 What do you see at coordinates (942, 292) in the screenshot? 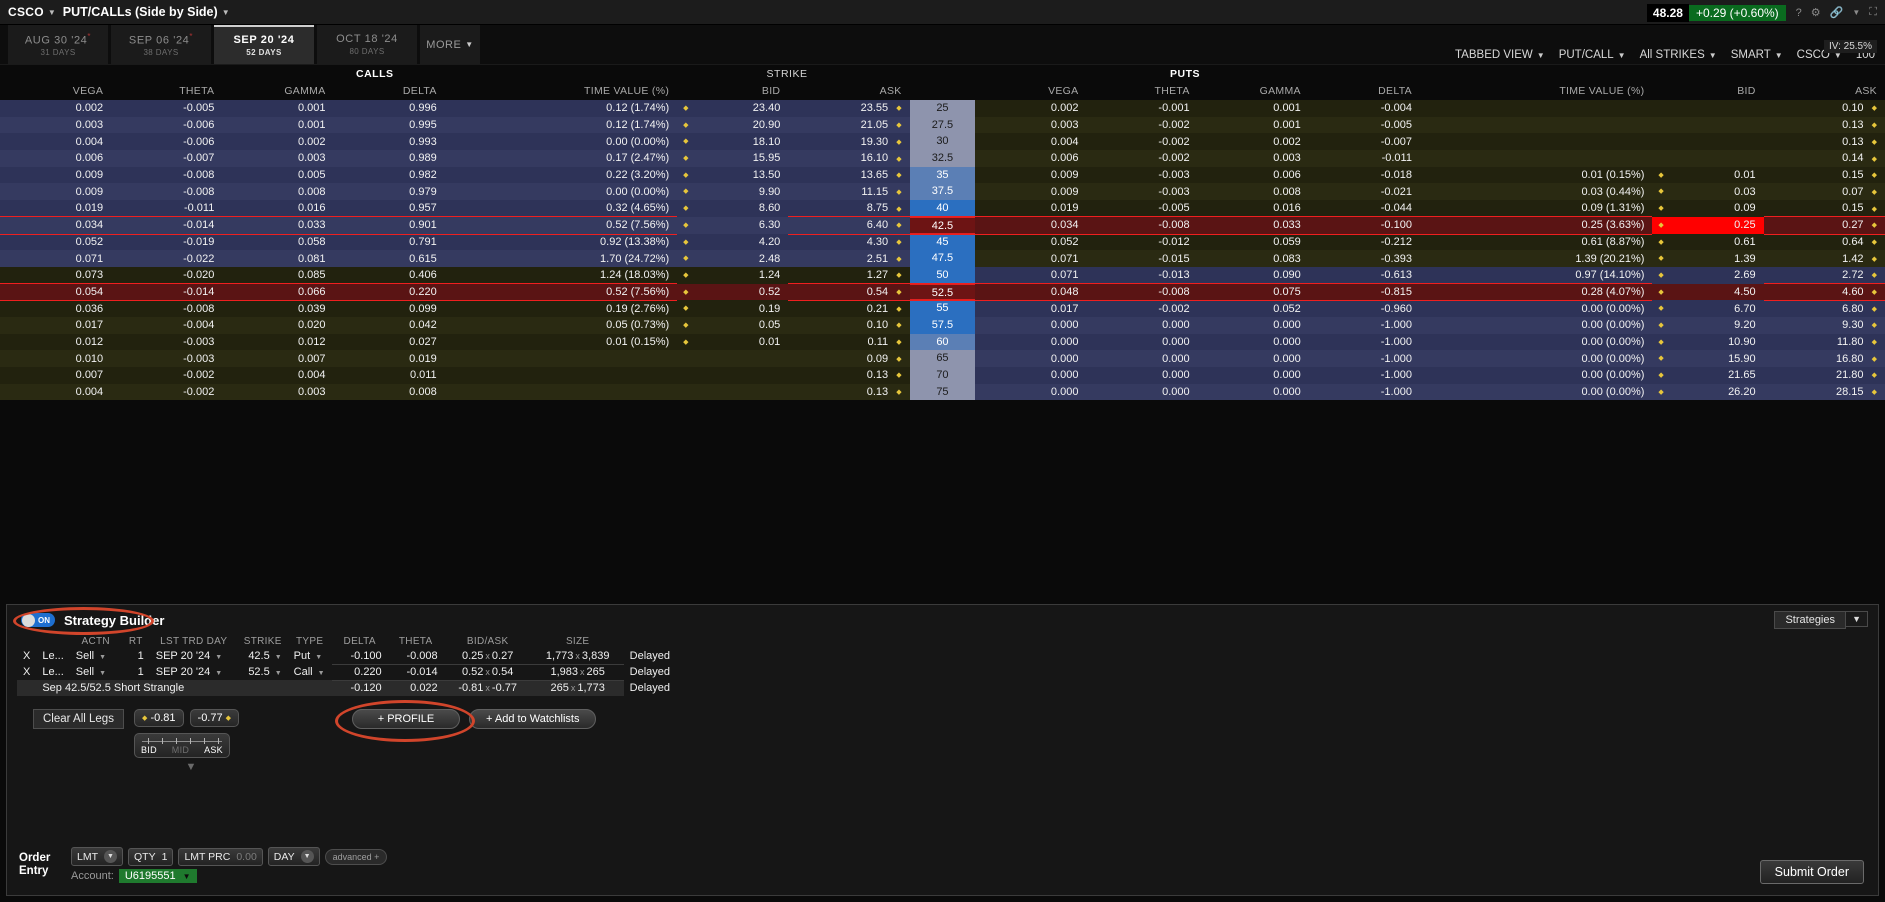
I see `strike-cell: 52.5` at bounding box center [942, 292].